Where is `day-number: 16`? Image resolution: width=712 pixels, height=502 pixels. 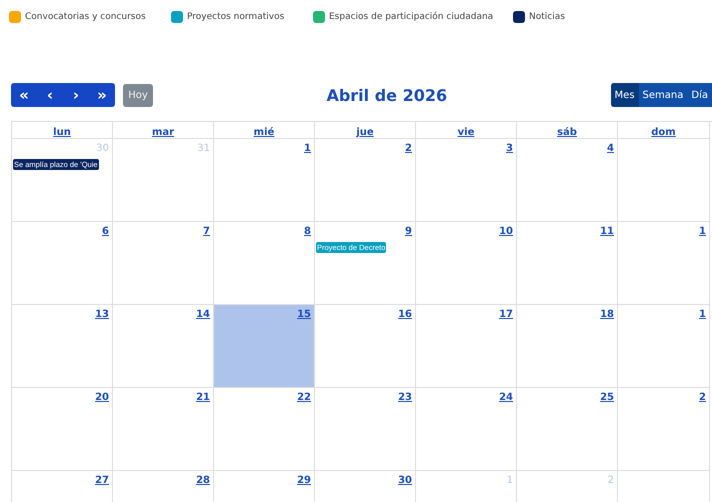 day-number: 16 is located at coordinates (405, 315).